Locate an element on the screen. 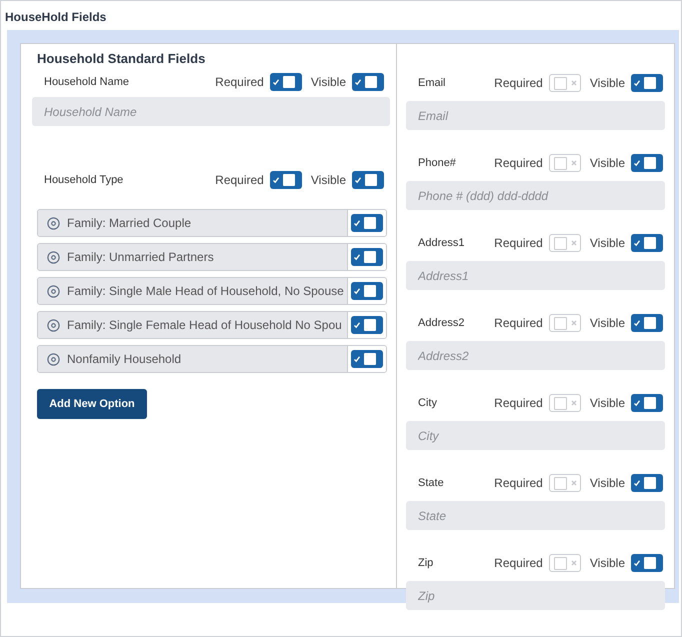 Image resolution: width=682 pixels, height=637 pixels. field-label: Household Name is located at coordinates (87, 82).